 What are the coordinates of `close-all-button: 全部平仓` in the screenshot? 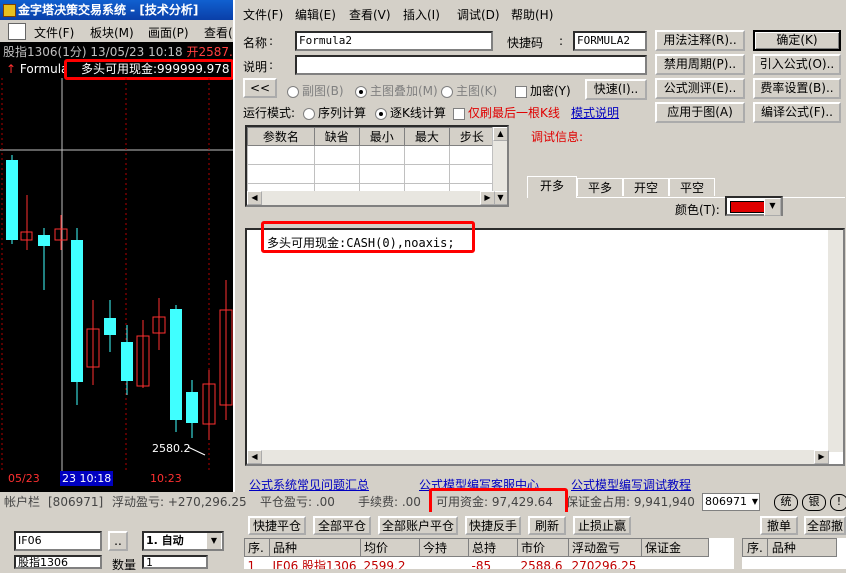 It's located at (342, 525).